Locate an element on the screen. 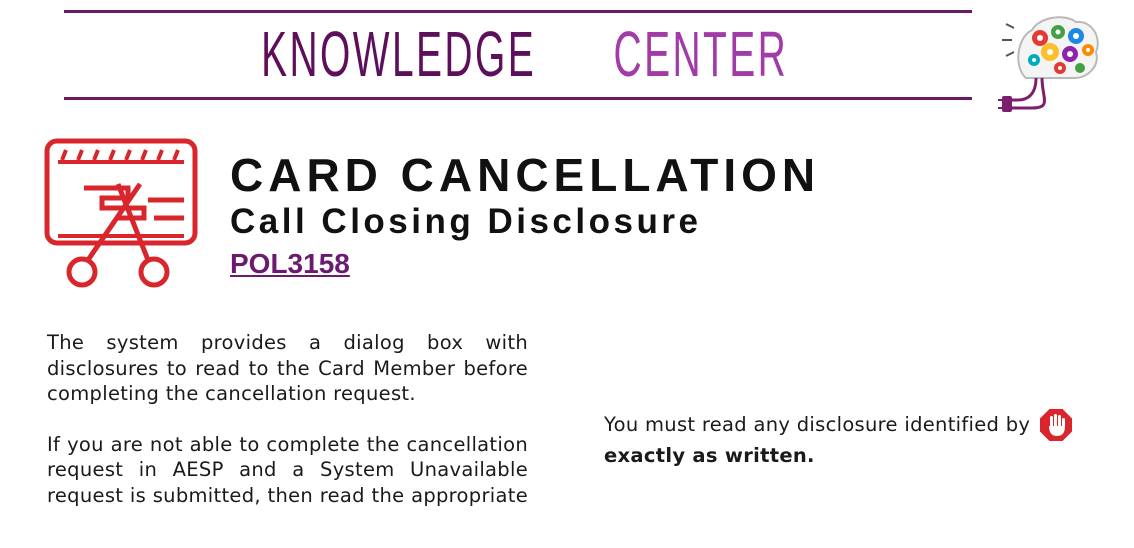 Image resolution: width=1134 pixels, height=548 pixels. page-subtitle: Call Closing Disclosure is located at coordinates (466, 221).